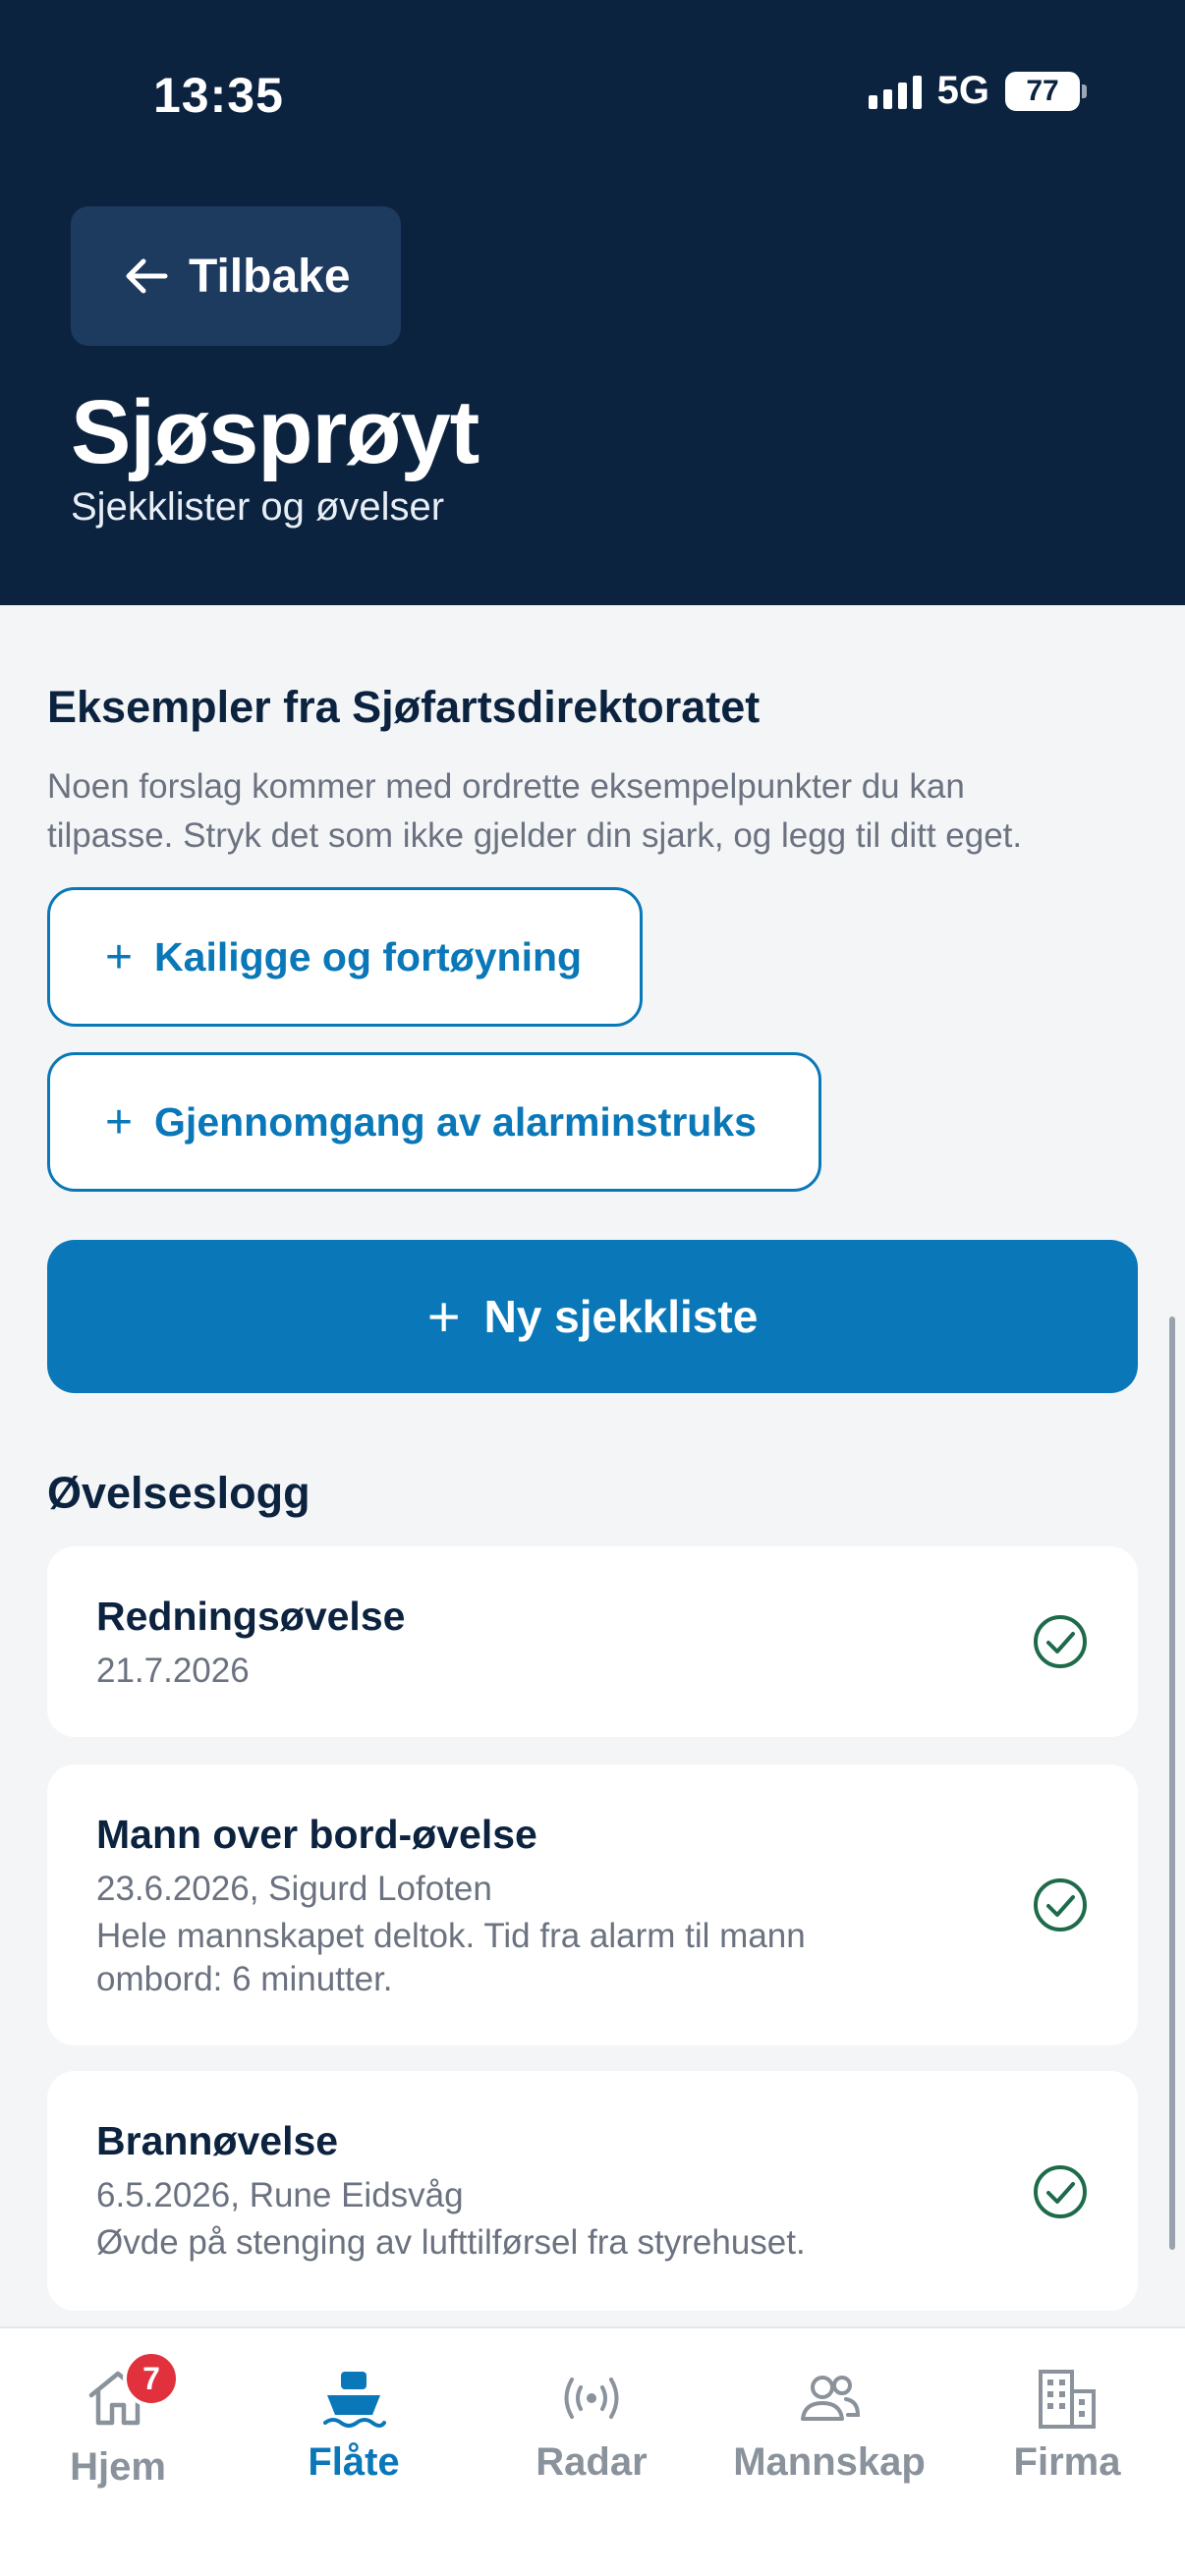 The image size is (1185, 2576). I want to click on new-checklist-label: Ny sjekkliste, so click(621, 1316).